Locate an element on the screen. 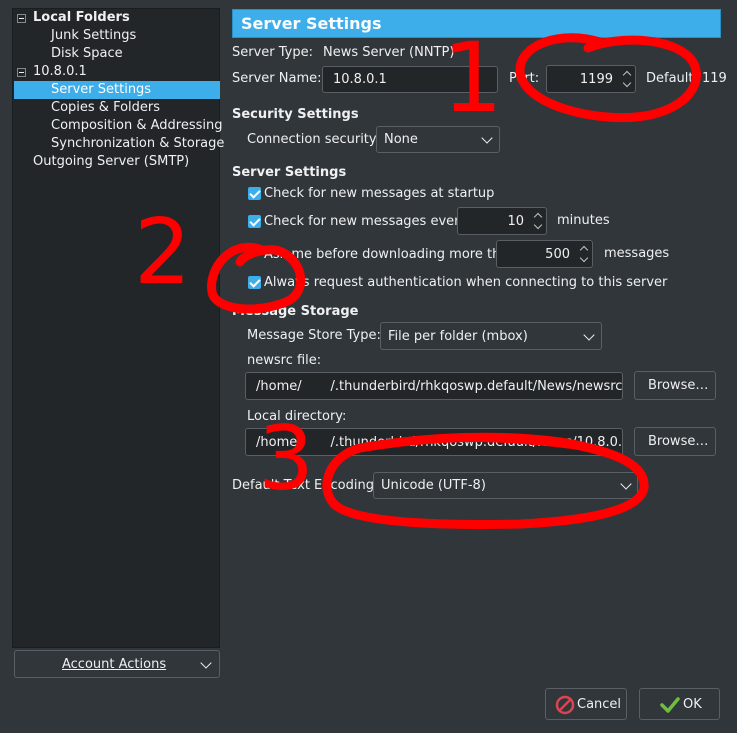  annotation-circle-encoding is located at coordinates (485, 480).